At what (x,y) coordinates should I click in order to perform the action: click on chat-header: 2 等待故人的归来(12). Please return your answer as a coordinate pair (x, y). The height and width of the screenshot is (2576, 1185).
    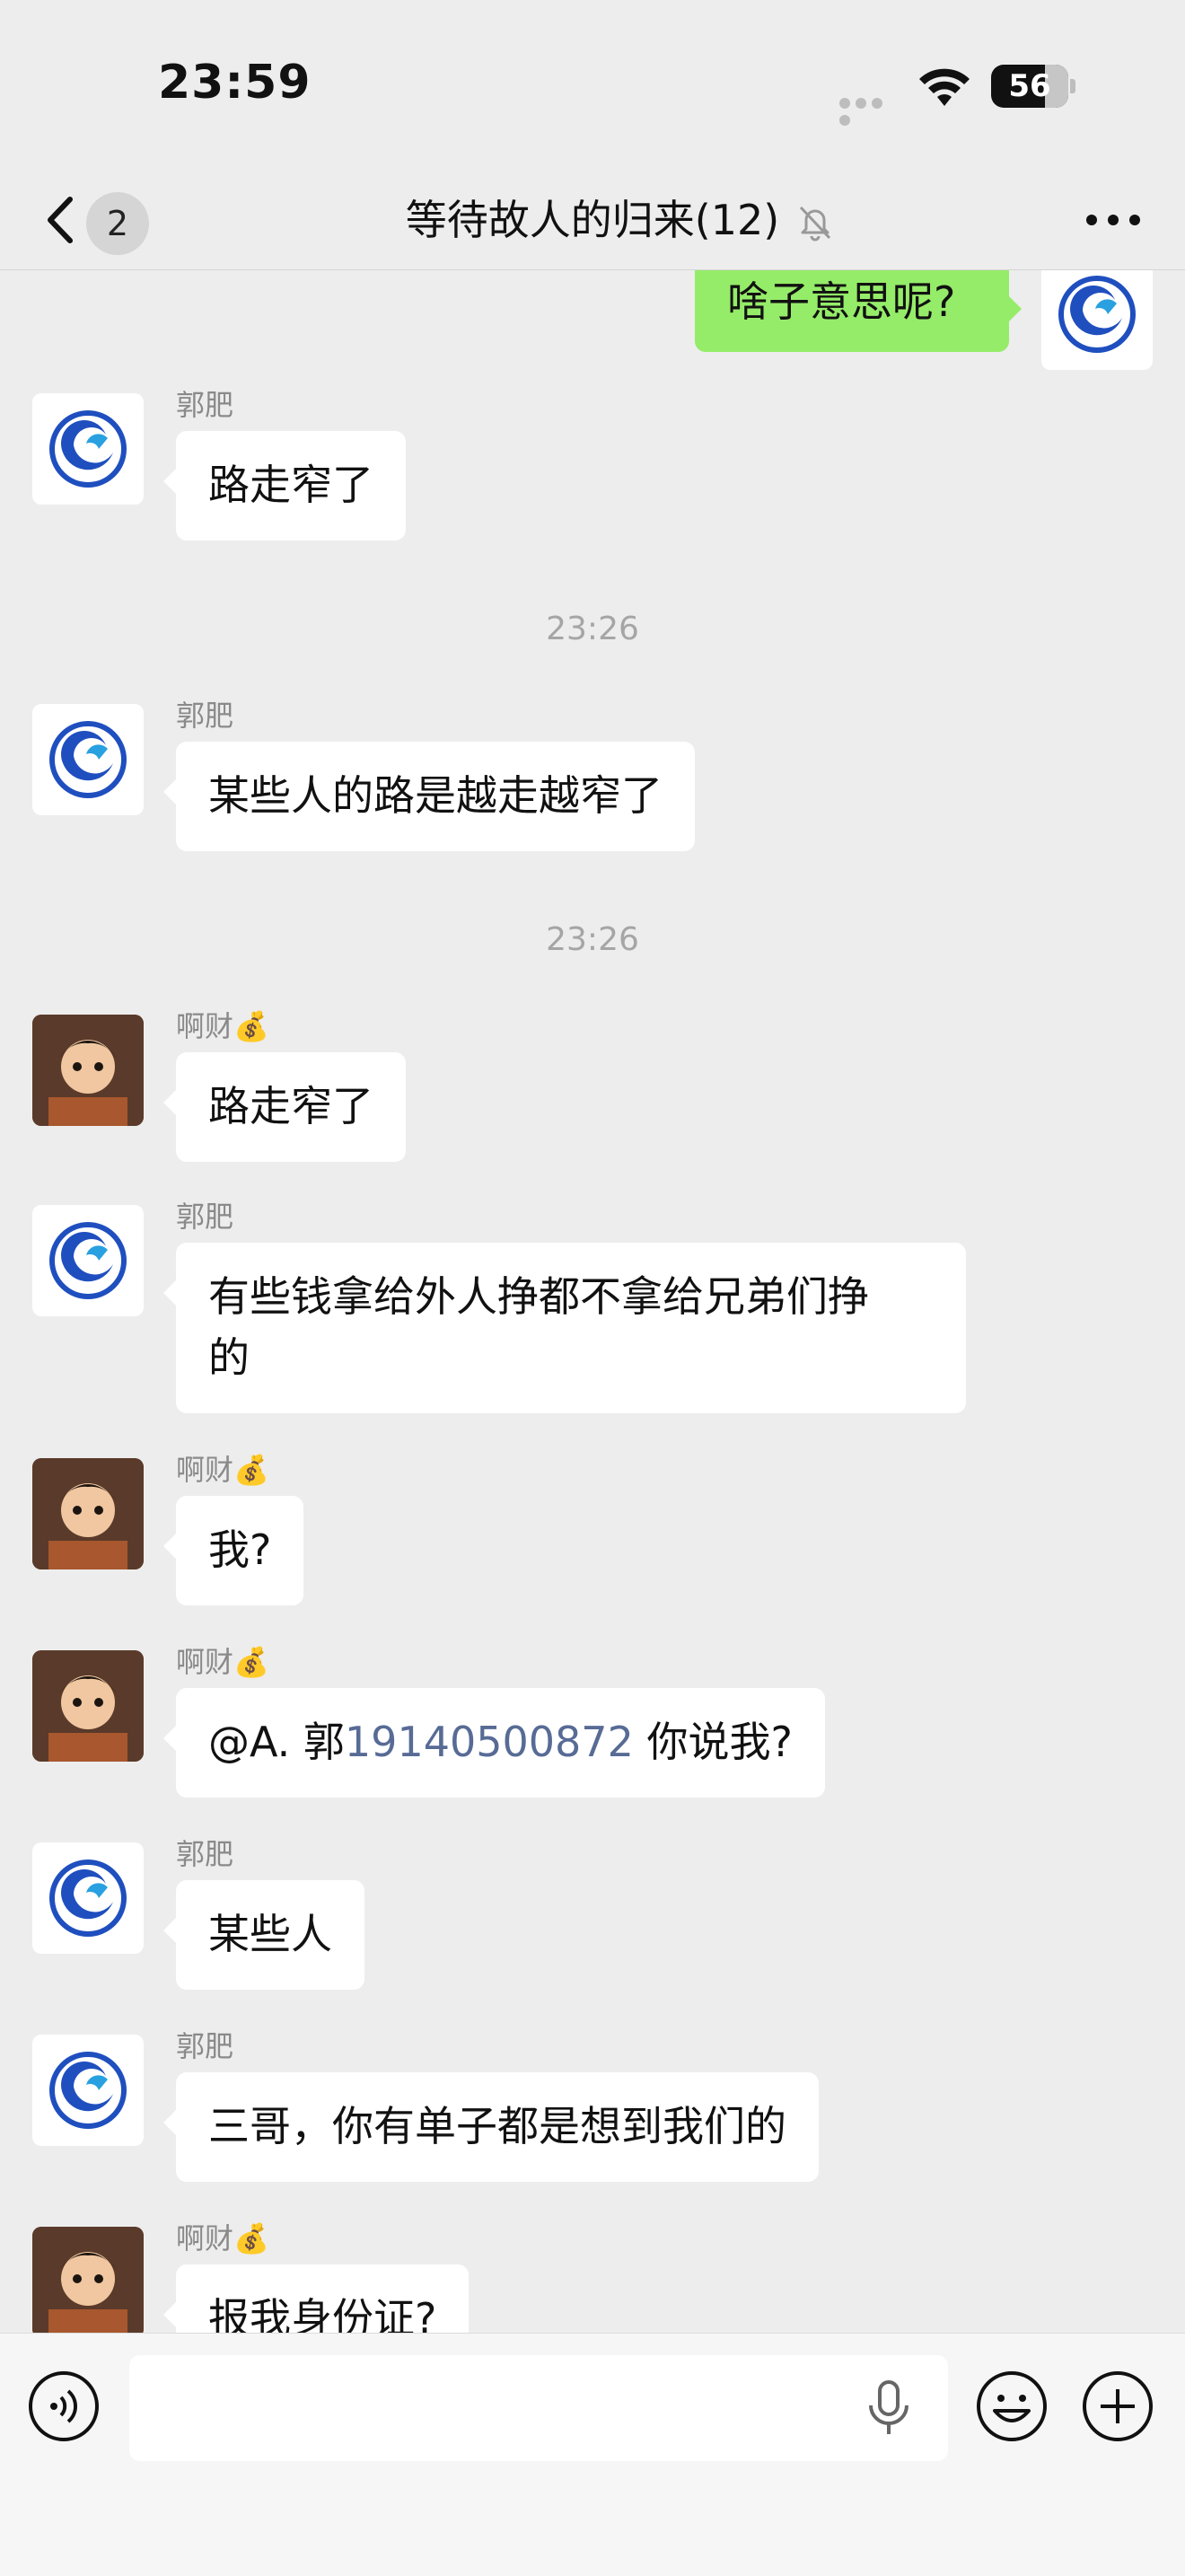
    Looking at the image, I should click on (592, 220).